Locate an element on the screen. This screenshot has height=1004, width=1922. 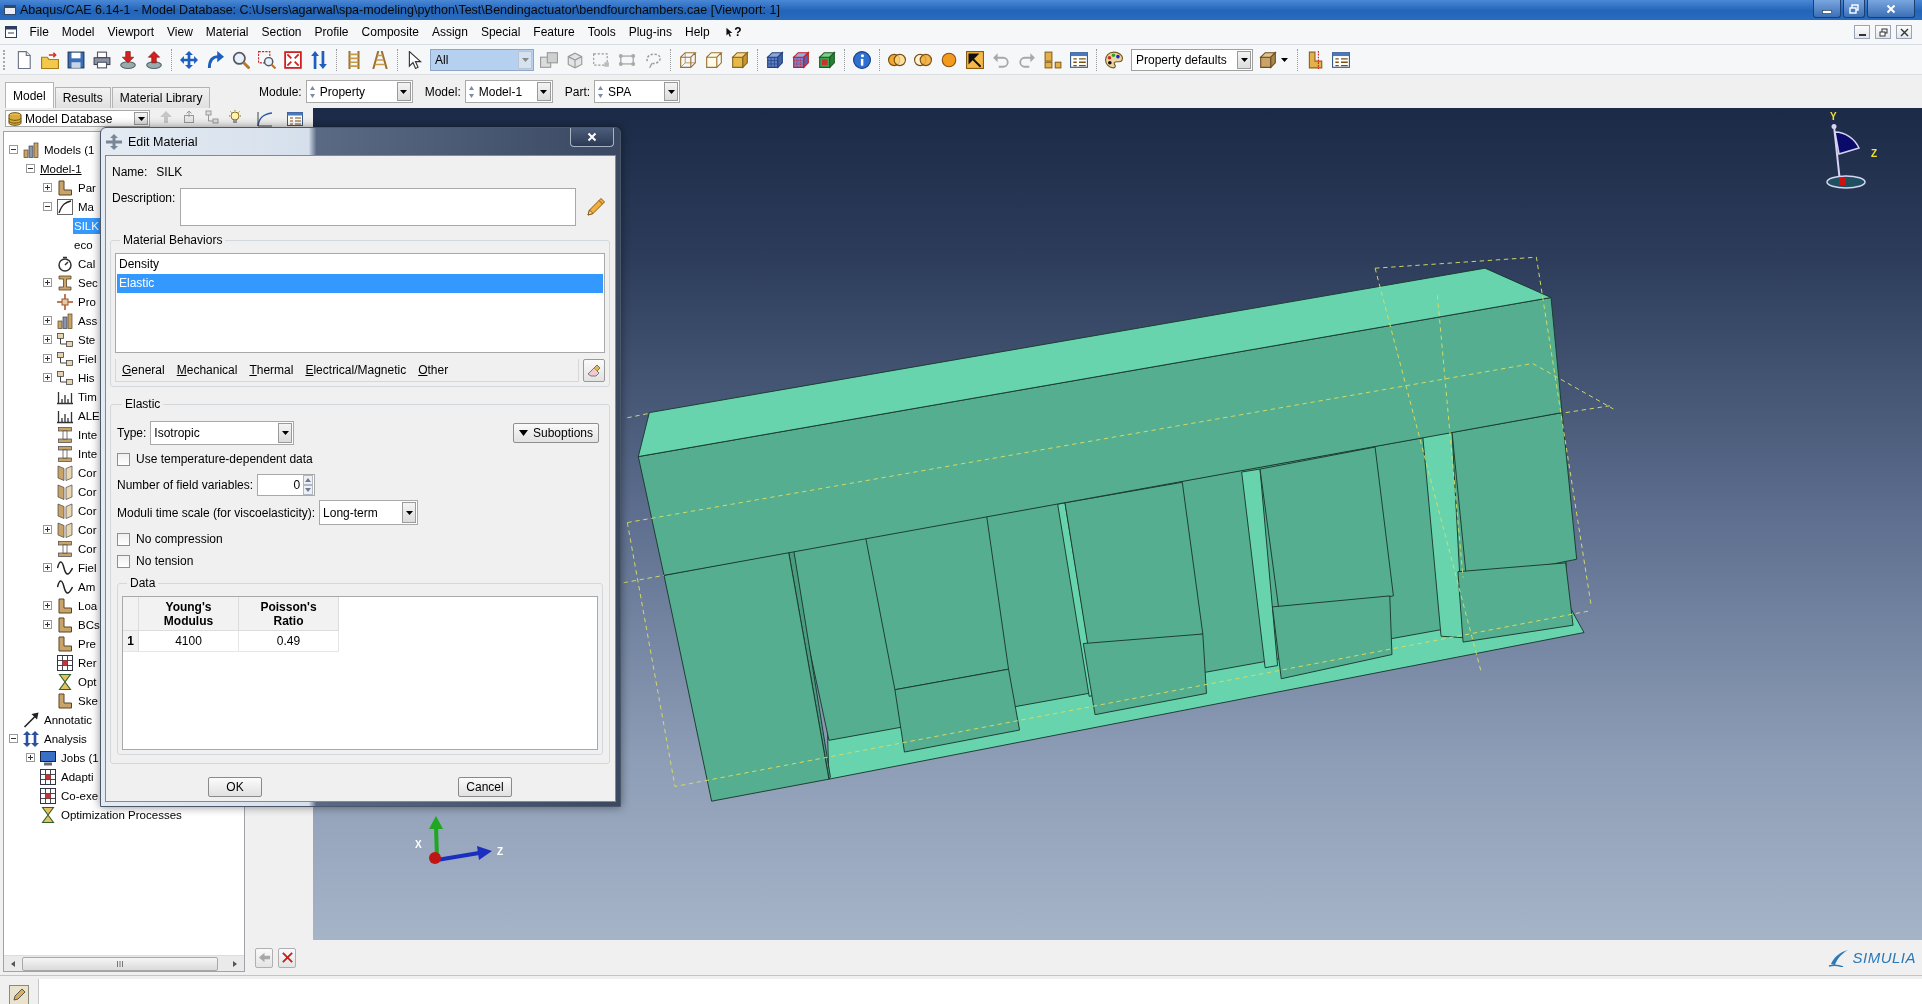
menu-item: Tools is located at coordinates (602, 32).